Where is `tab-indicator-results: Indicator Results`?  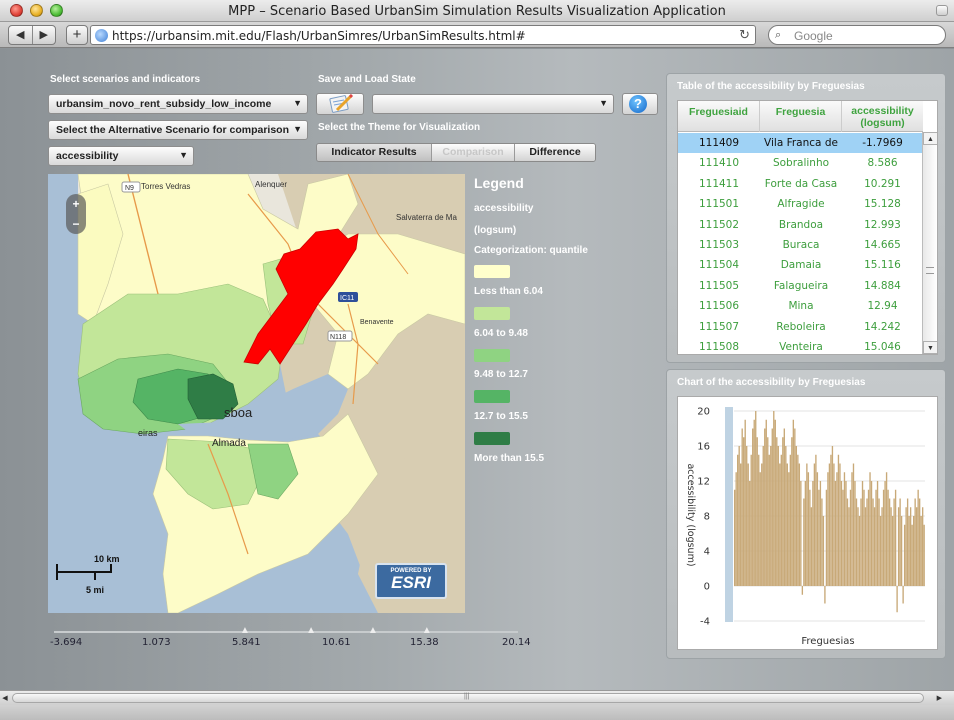
tab-indicator-results: Indicator Results is located at coordinates (374, 152).